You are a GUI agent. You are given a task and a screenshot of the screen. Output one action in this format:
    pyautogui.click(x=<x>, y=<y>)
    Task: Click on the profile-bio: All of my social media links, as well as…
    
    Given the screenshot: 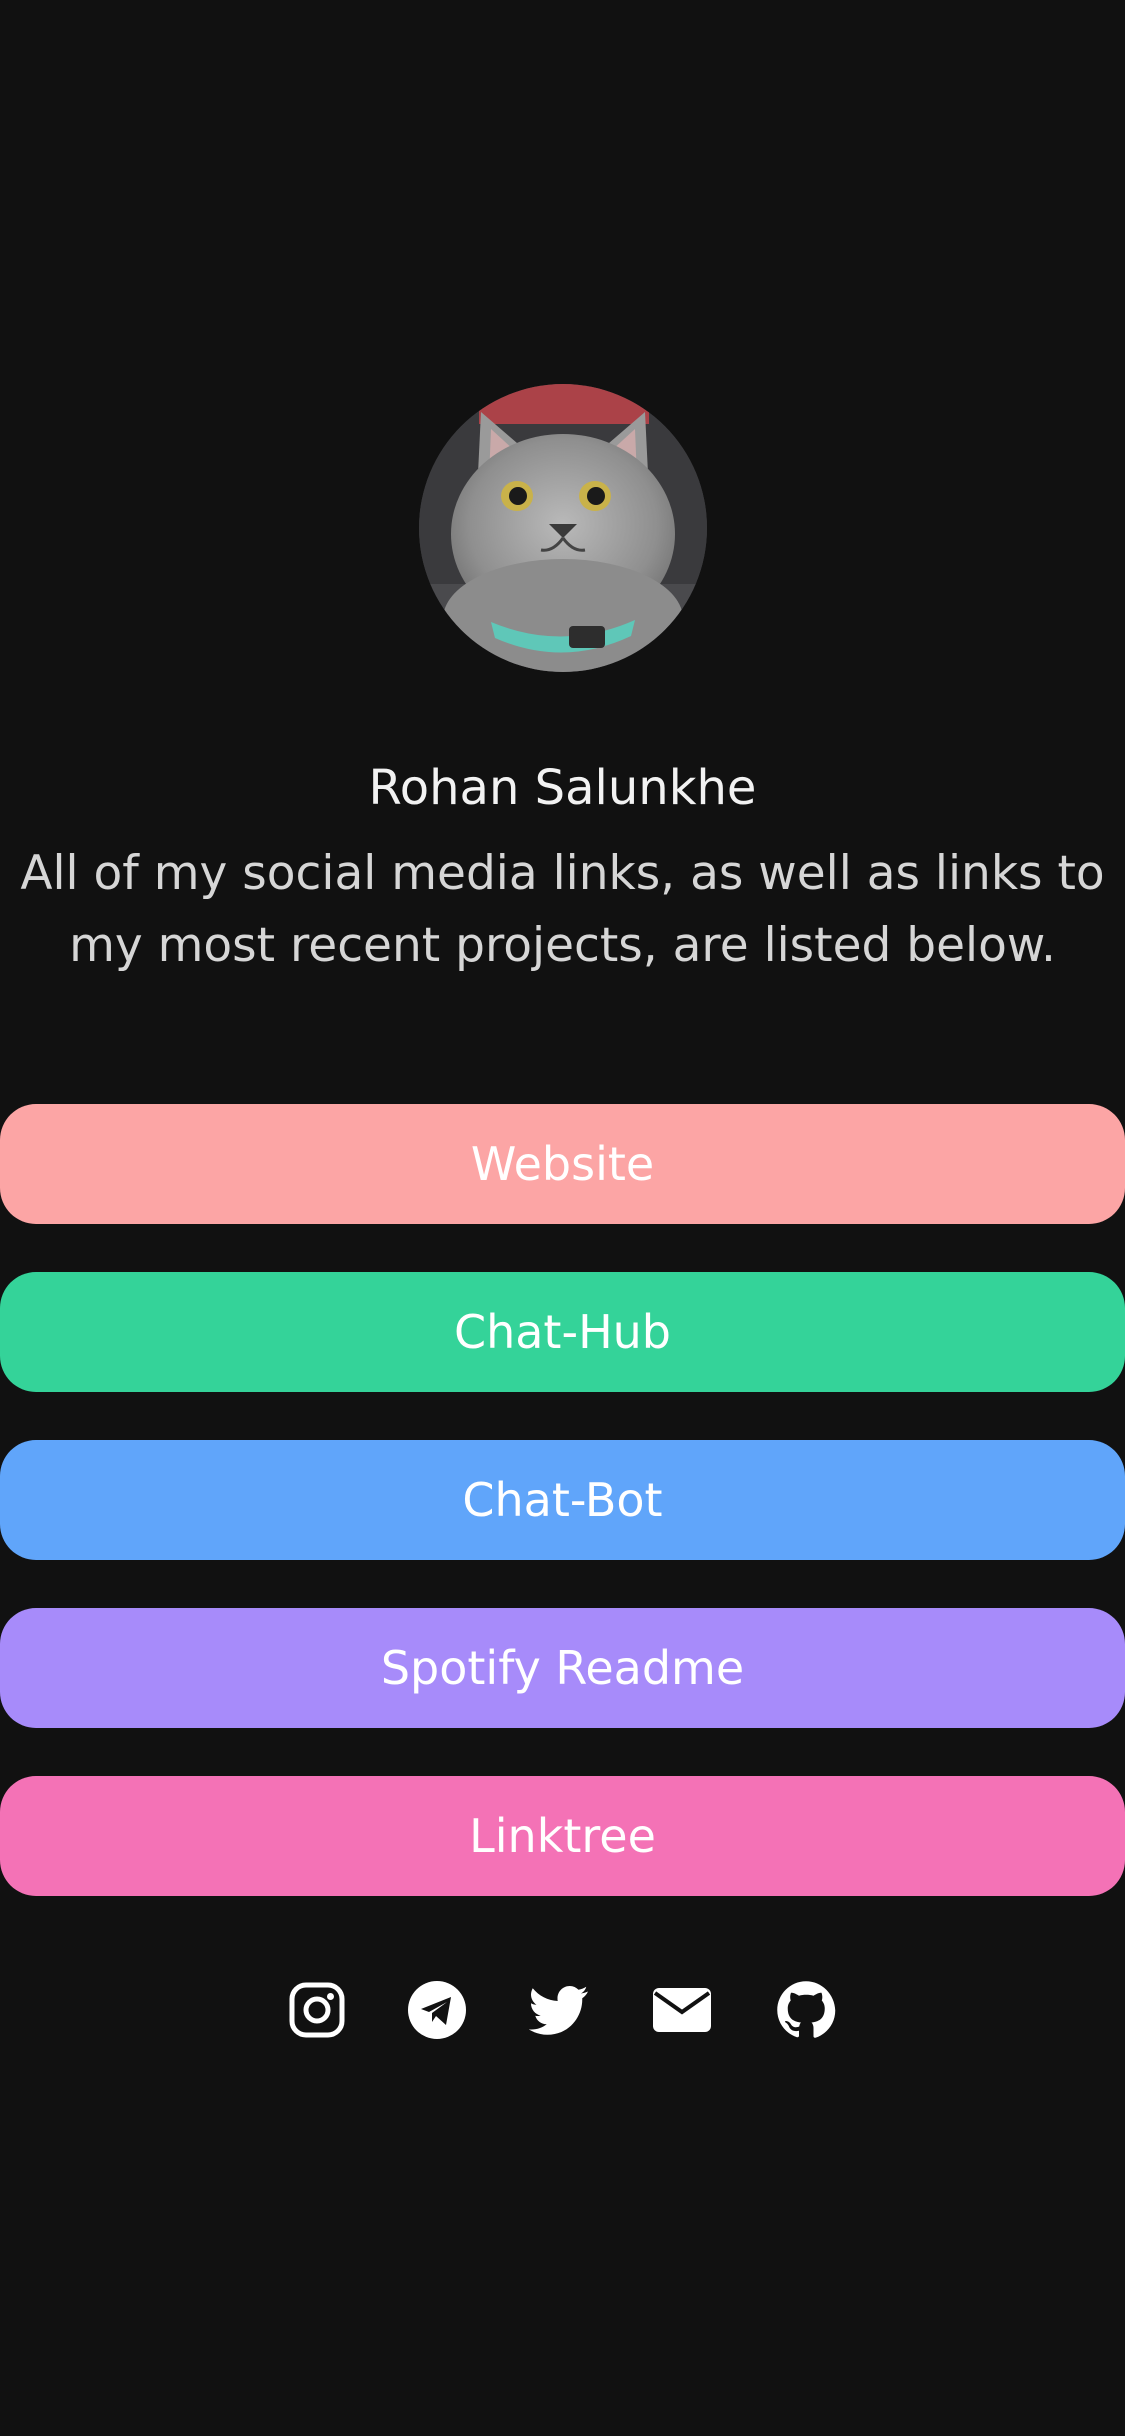 What is the action you would take?
    pyautogui.click(x=562, y=909)
    